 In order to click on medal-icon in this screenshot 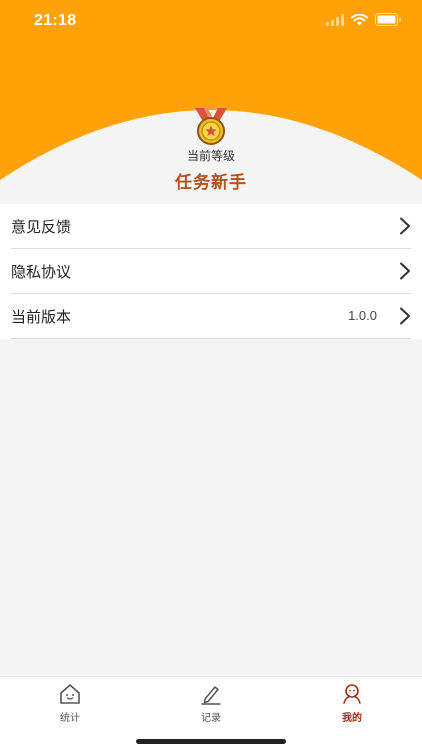, I will do `click(211, 126)`.